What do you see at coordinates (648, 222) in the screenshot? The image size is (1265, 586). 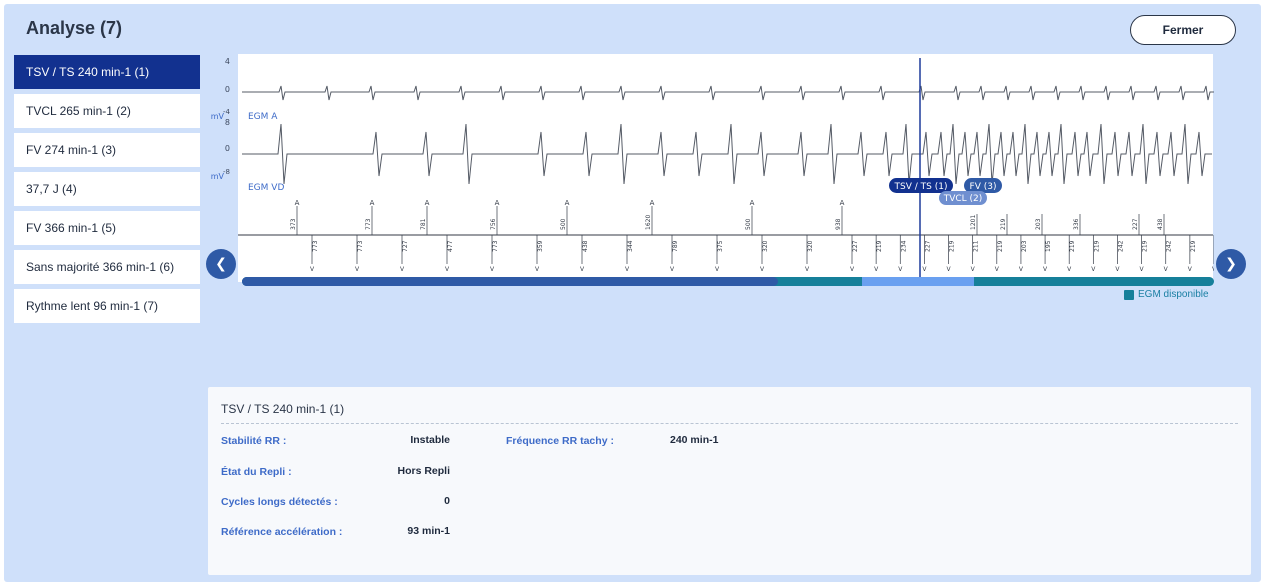 I see `marker-number-a: 1620` at bounding box center [648, 222].